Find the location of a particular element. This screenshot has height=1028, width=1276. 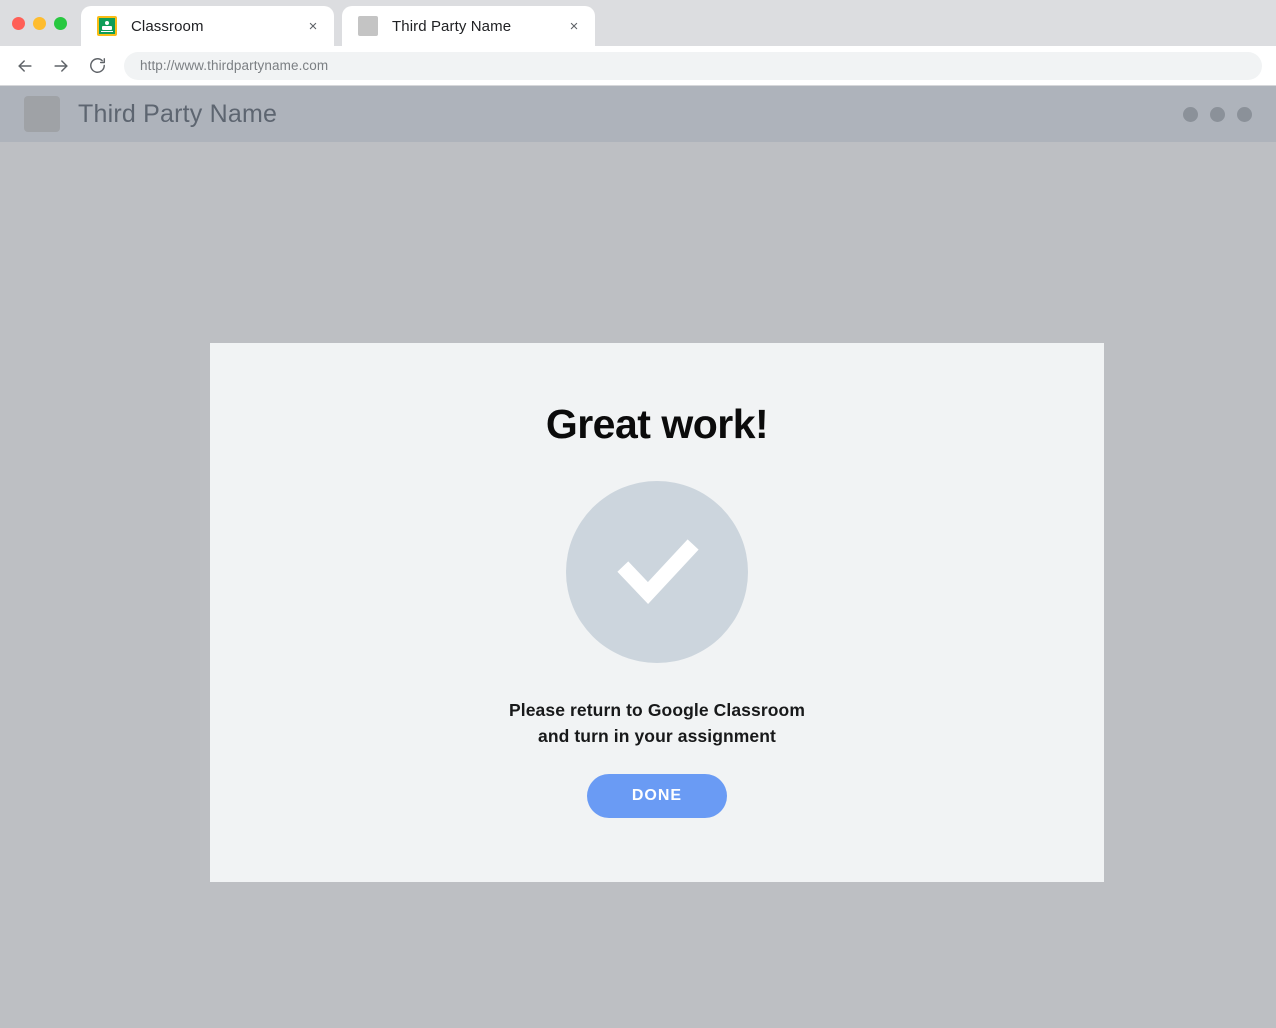

back-arrow-icon is located at coordinates (25, 66).